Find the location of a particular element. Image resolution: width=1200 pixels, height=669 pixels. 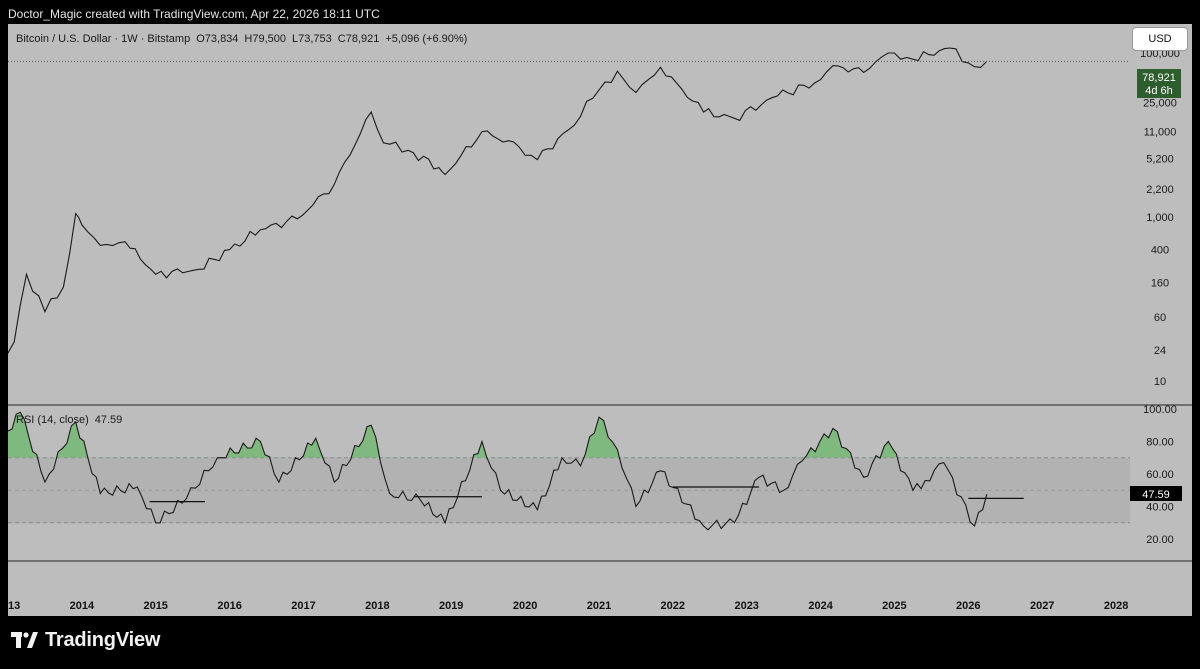

open-value: O73,834 is located at coordinates (217, 39).